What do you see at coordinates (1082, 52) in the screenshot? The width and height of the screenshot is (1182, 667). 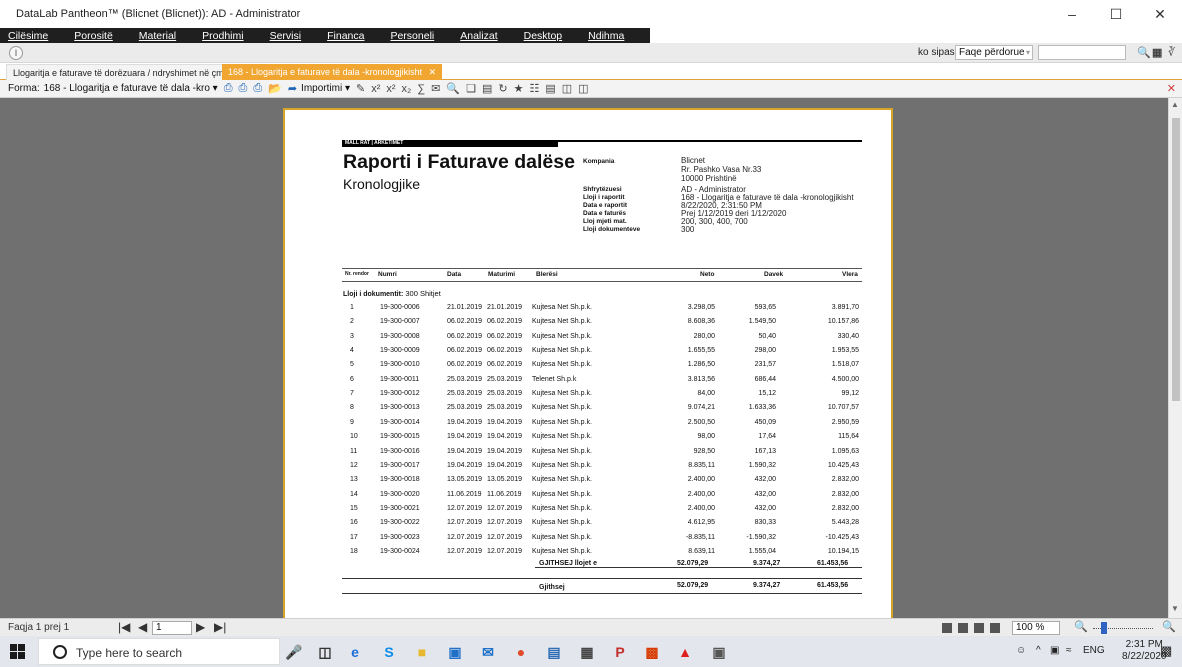 I see `search-input` at bounding box center [1082, 52].